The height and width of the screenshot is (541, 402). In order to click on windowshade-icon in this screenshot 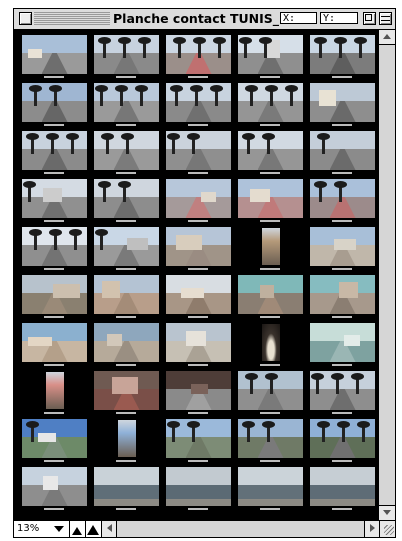, I will do `click(385, 18)`.